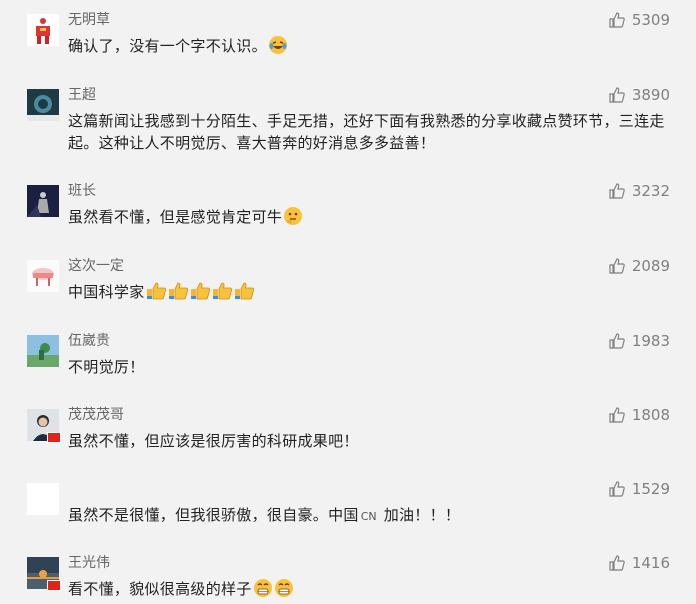 The width and height of the screenshot is (696, 604). I want to click on username: 这次一定, so click(96, 266).